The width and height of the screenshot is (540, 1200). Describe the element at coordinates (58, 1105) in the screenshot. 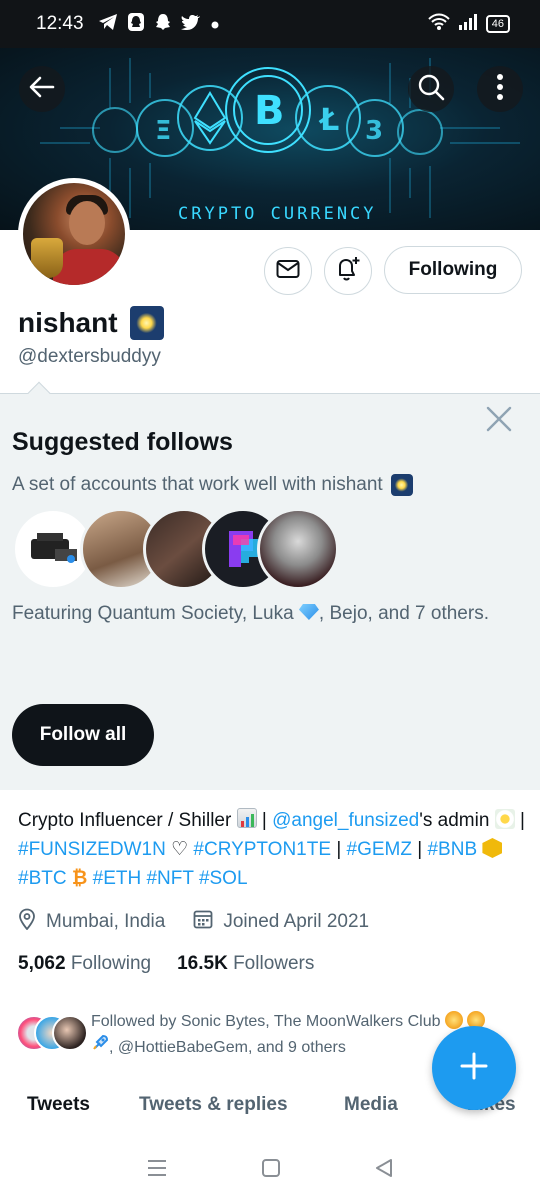

I see `tab-tweets: Tweets` at that location.